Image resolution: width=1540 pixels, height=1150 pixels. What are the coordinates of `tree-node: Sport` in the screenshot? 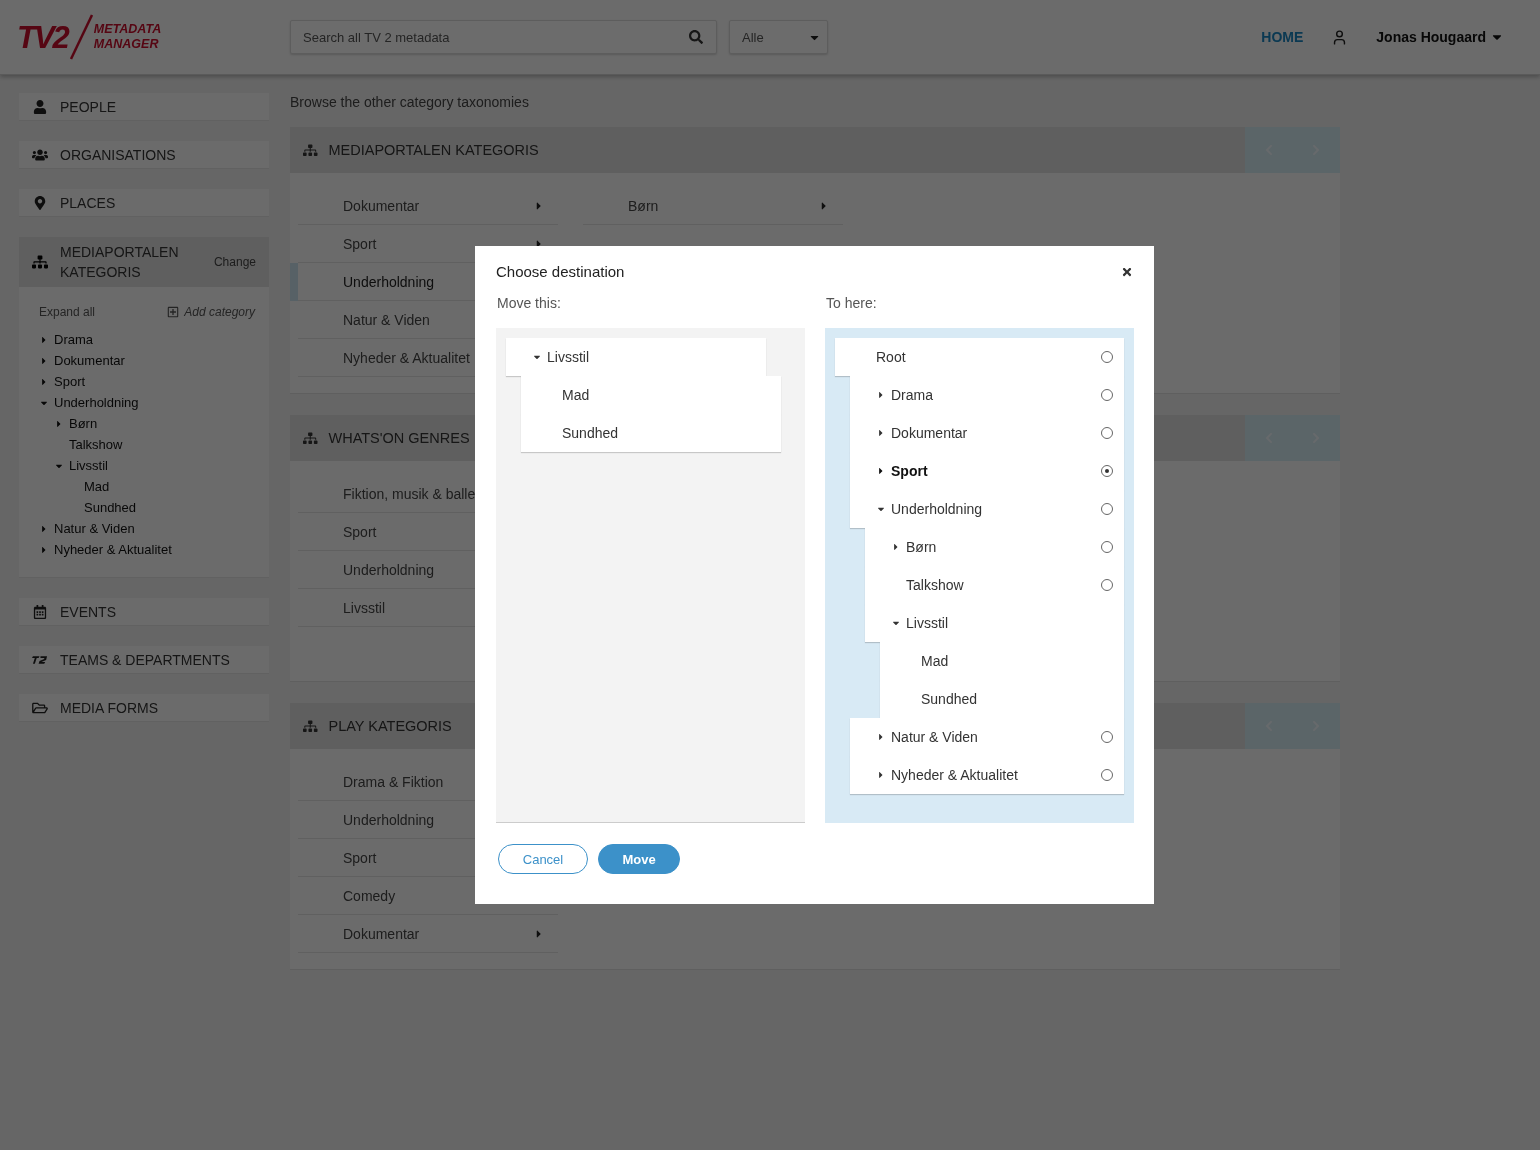 It's located at (987, 471).